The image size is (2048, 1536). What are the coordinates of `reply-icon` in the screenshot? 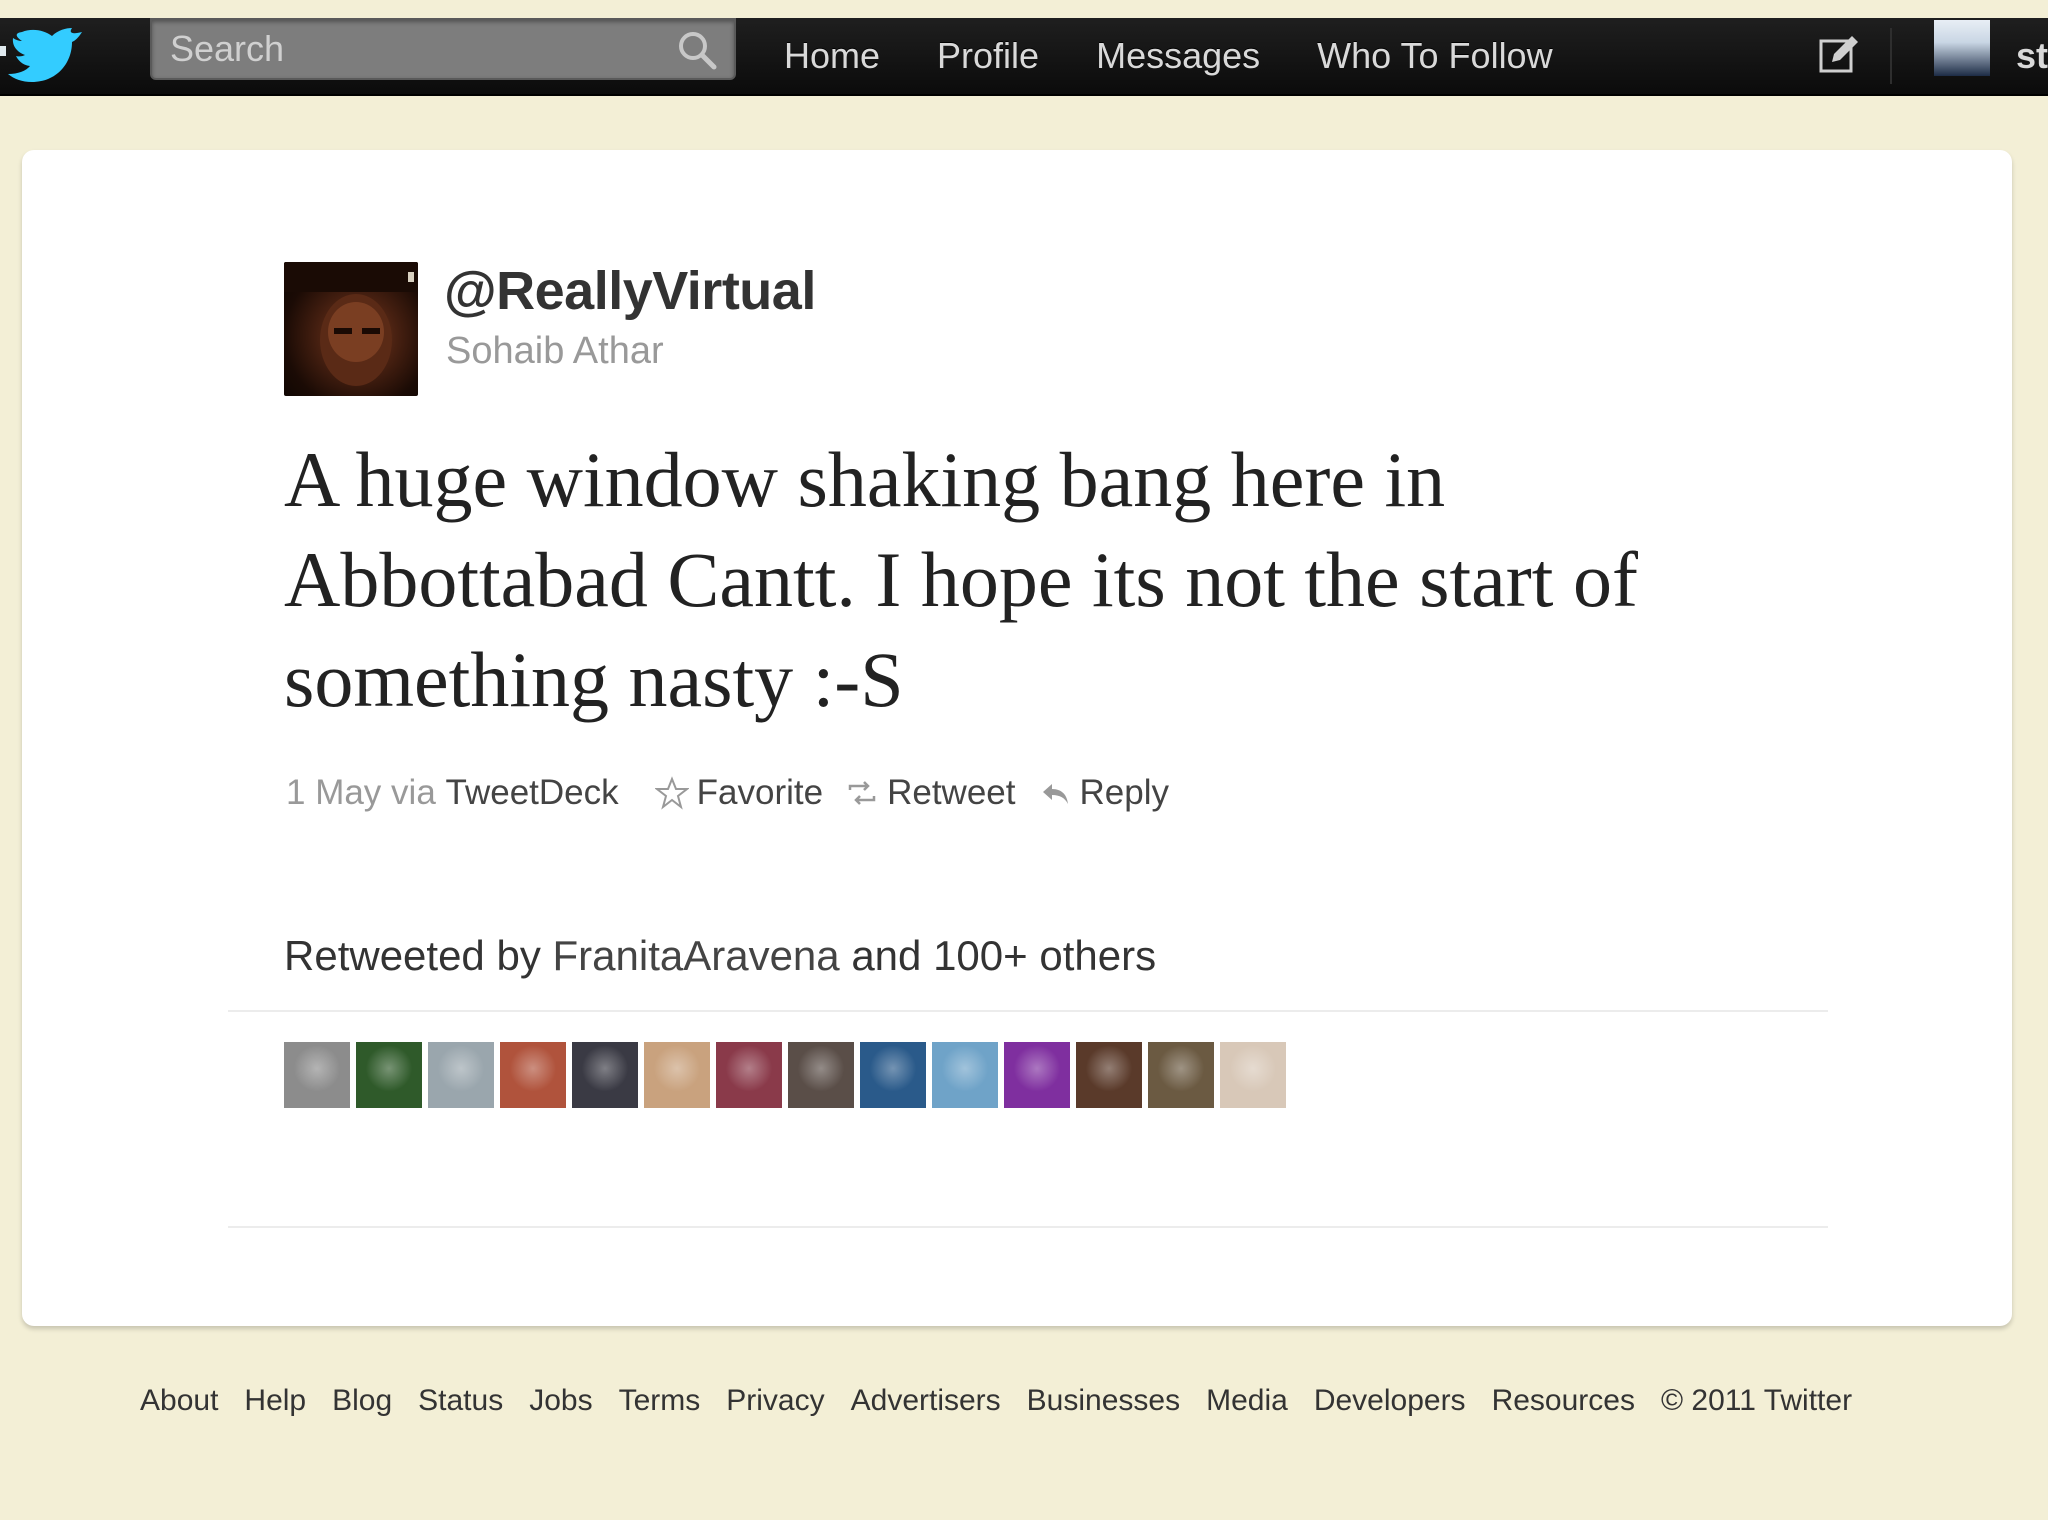 It's located at (1055, 794).